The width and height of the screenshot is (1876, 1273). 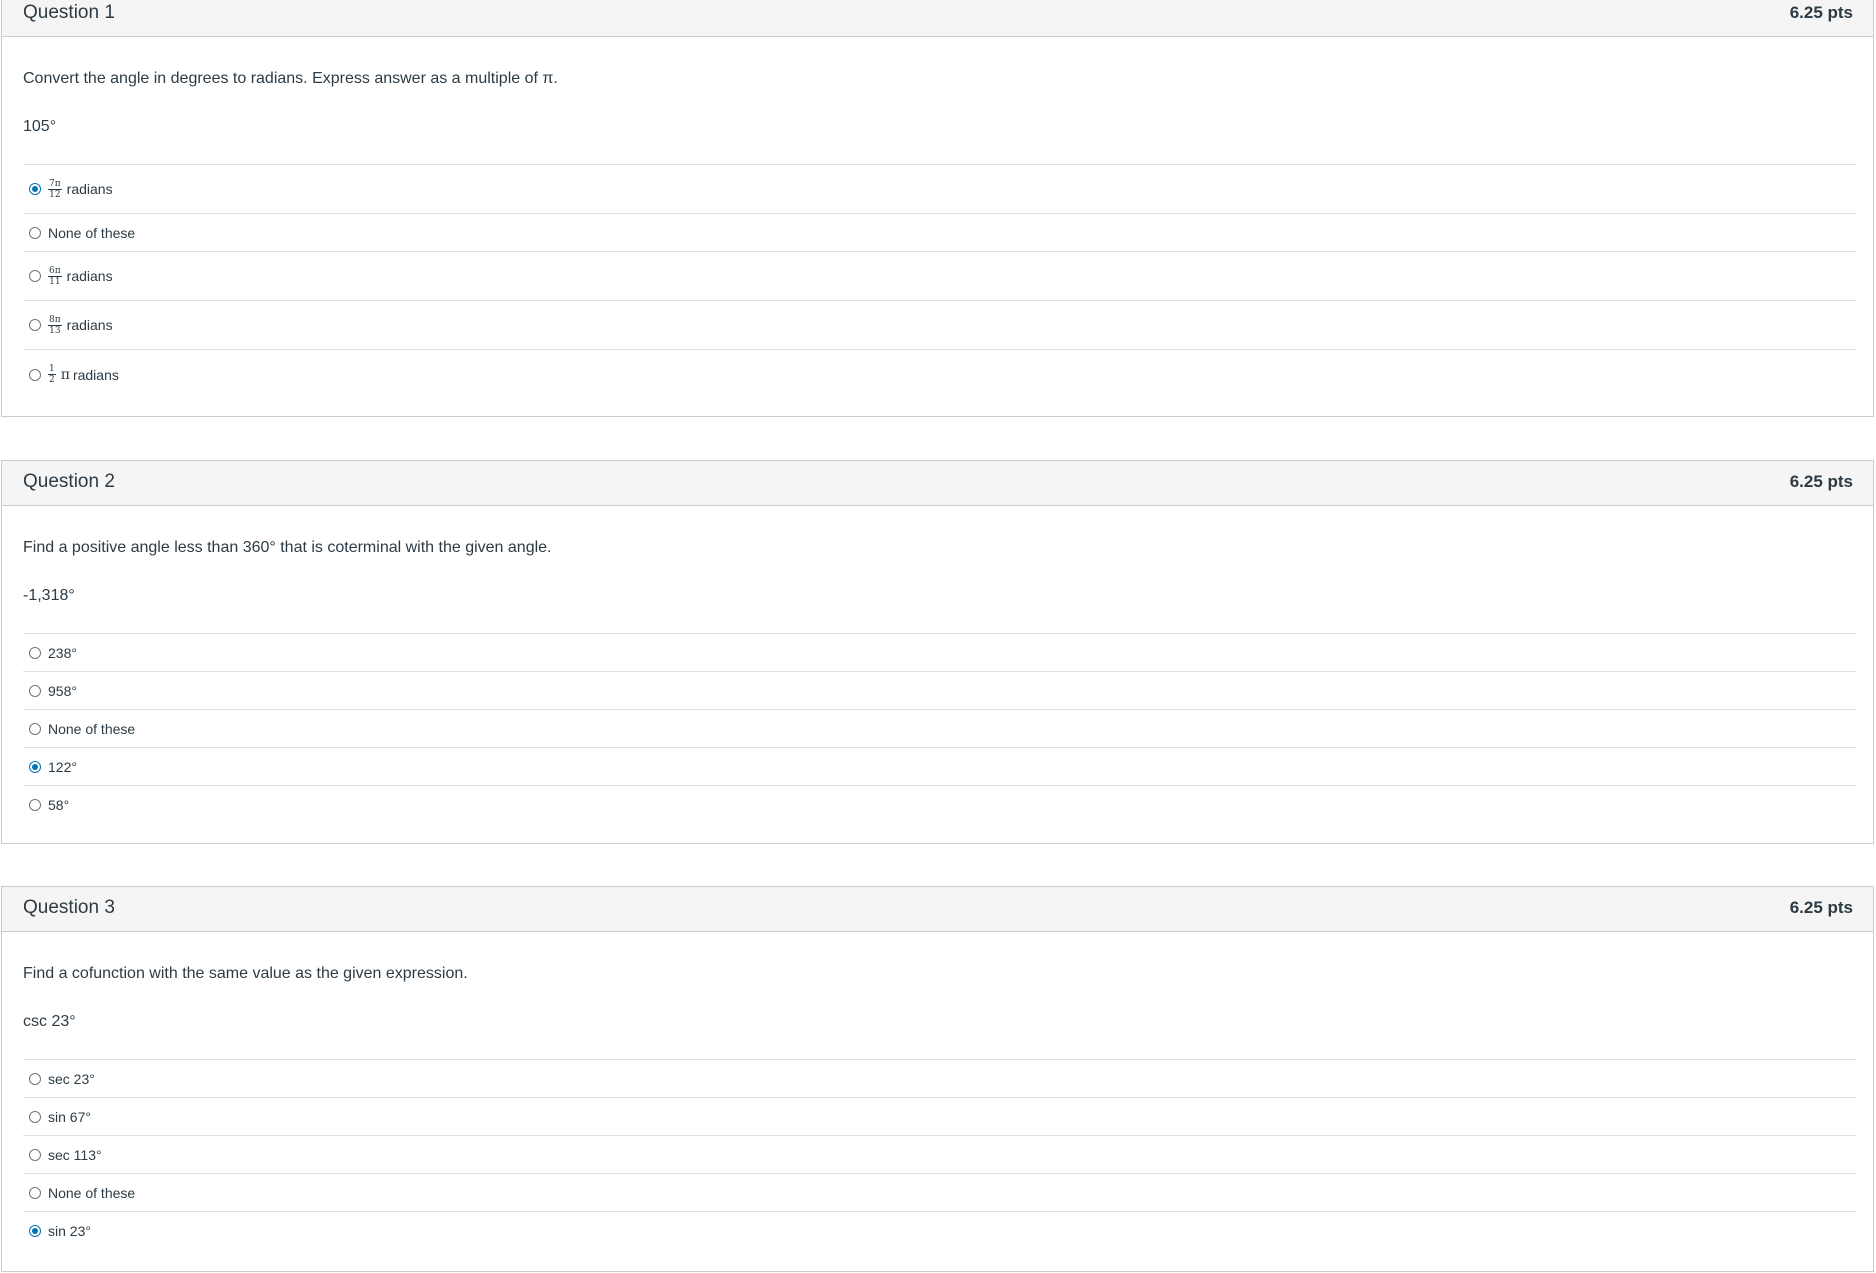 What do you see at coordinates (939, 767) in the screenshot?
I see `answer-option: 122°` at bounding box center [939, 767].